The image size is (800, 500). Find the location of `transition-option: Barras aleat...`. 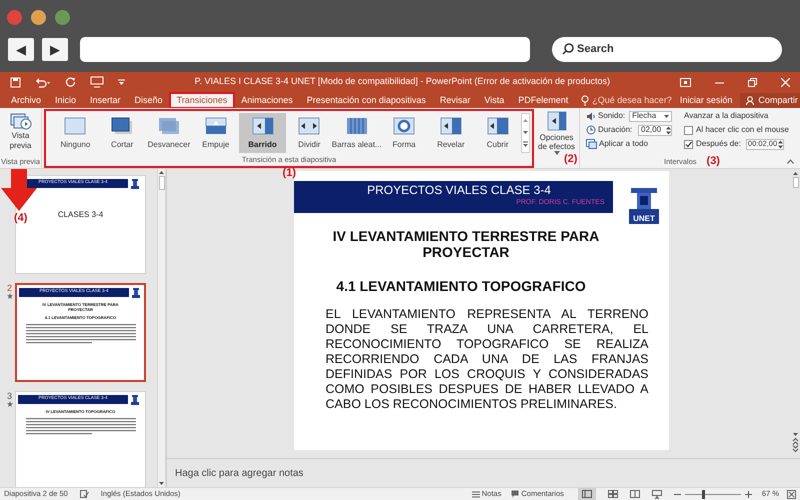

transition-option: Barras aleat... is located at coordinates (356, 133).